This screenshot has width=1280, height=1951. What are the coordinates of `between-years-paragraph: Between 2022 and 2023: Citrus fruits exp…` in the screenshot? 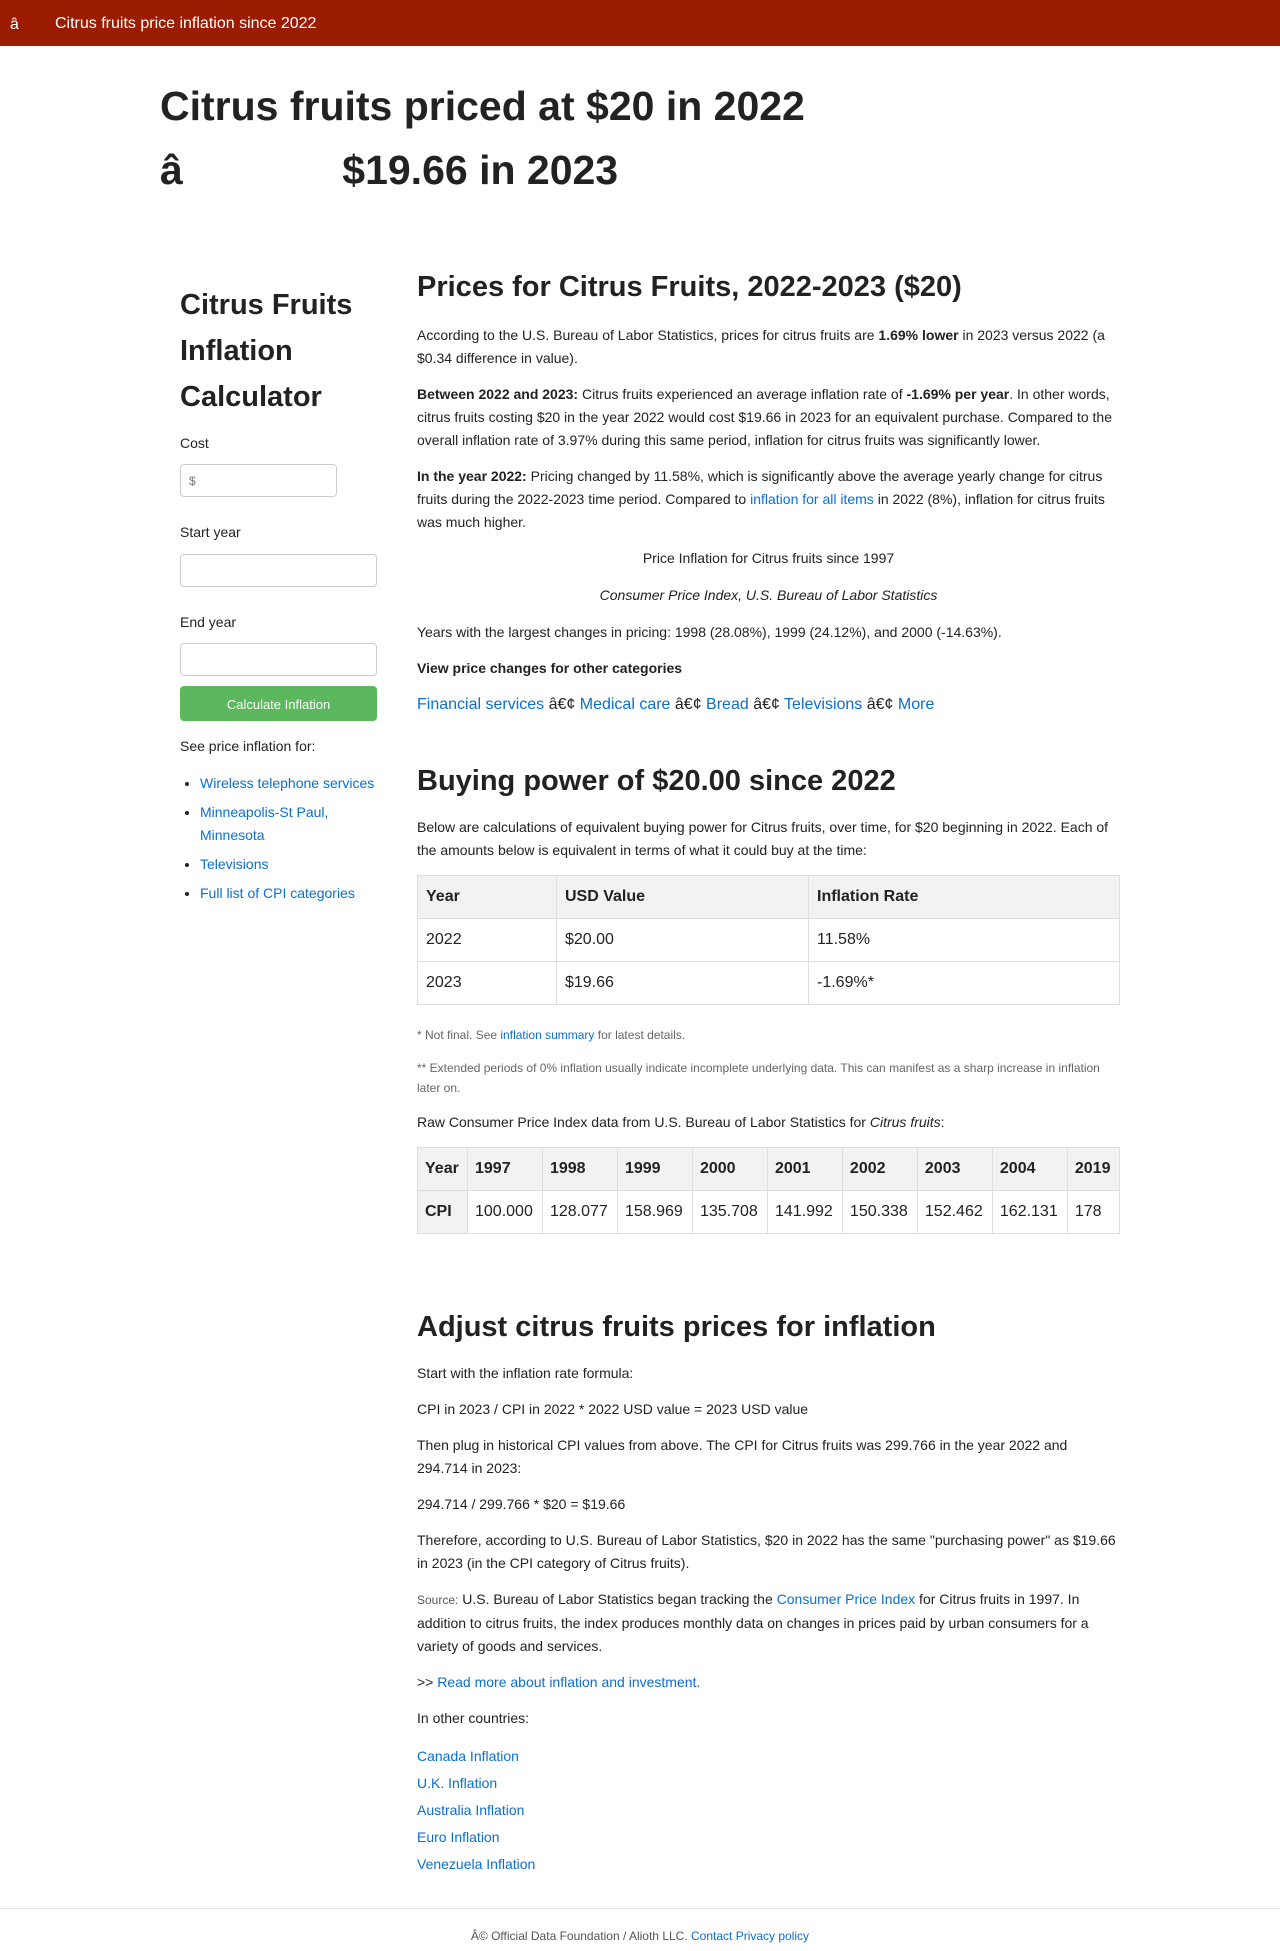 It's located at (768, 417).